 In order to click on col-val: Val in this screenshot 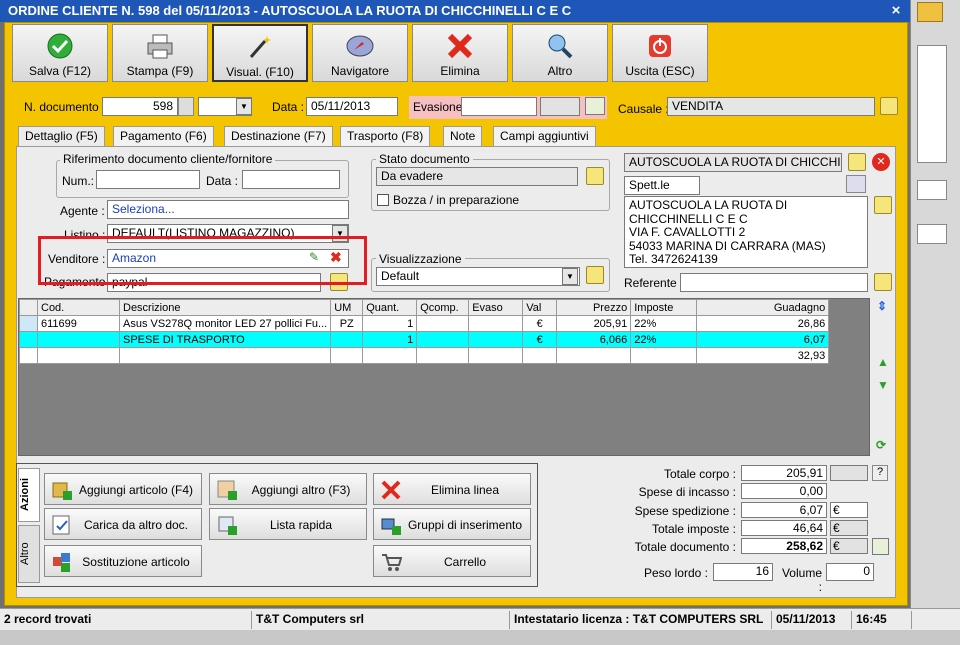, I will do `click(540, 307)`.